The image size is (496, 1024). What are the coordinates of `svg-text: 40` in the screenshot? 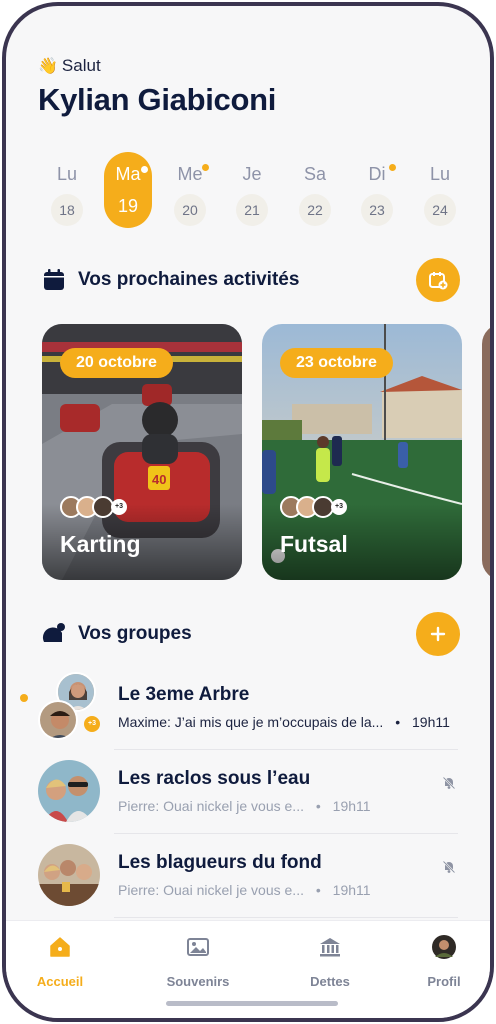 It's located at (159, 479).